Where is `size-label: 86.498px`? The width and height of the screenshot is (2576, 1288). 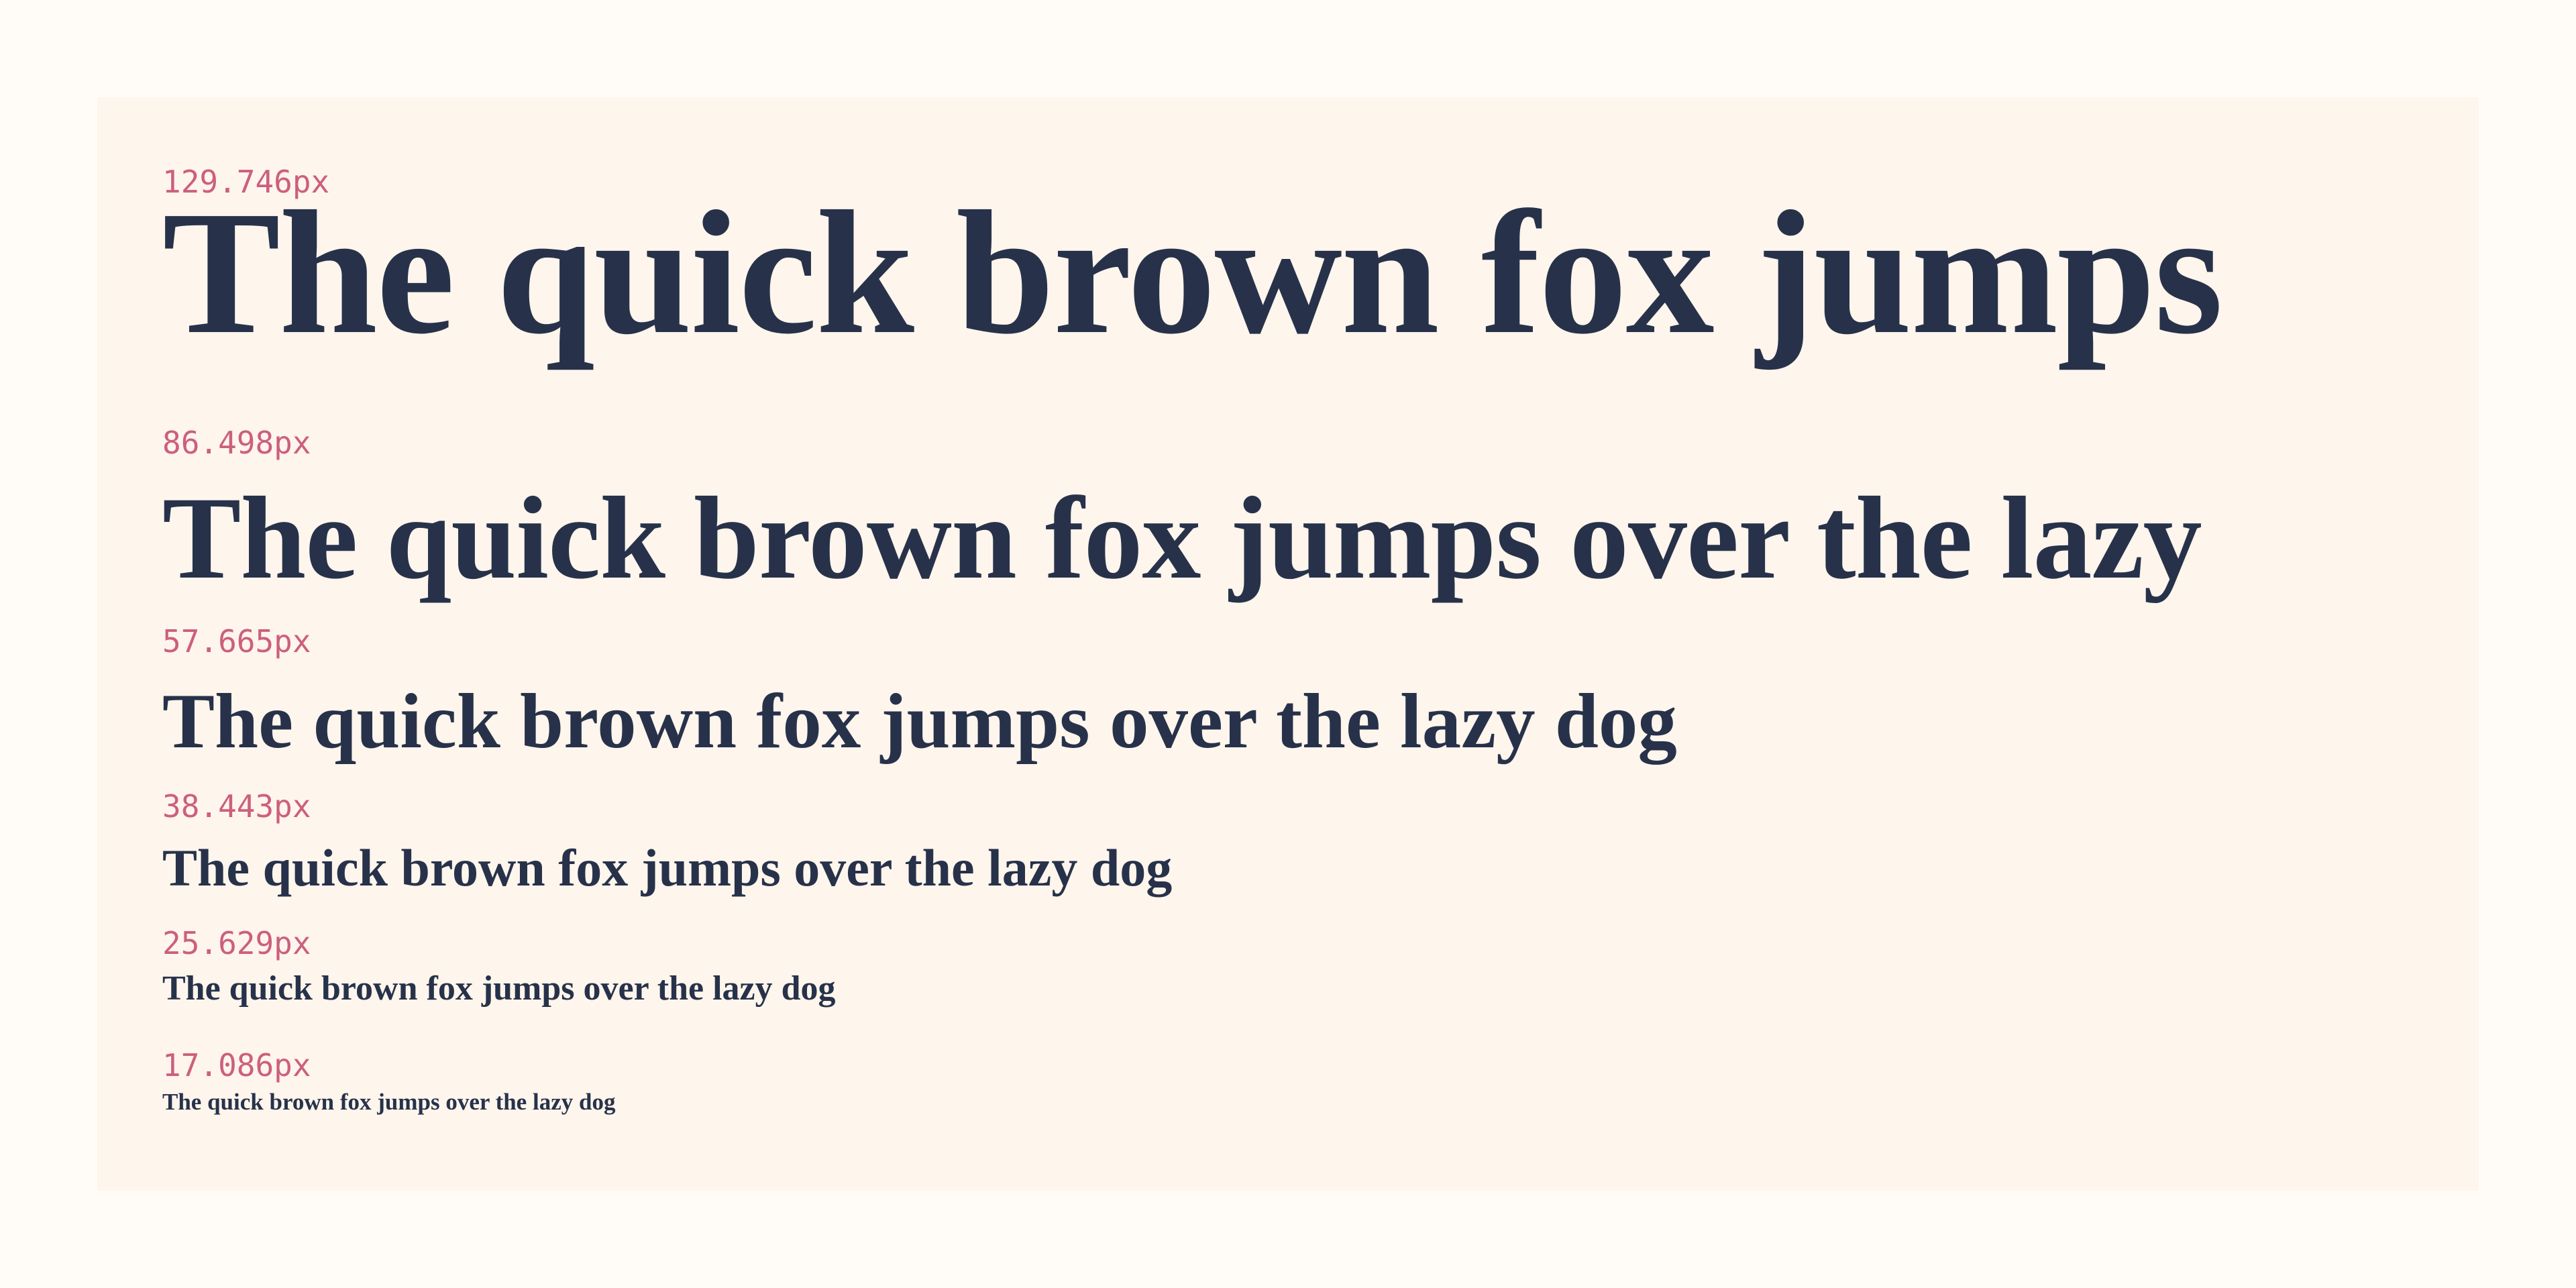 size-label: 86.498px is located at coordinates (236, 443).